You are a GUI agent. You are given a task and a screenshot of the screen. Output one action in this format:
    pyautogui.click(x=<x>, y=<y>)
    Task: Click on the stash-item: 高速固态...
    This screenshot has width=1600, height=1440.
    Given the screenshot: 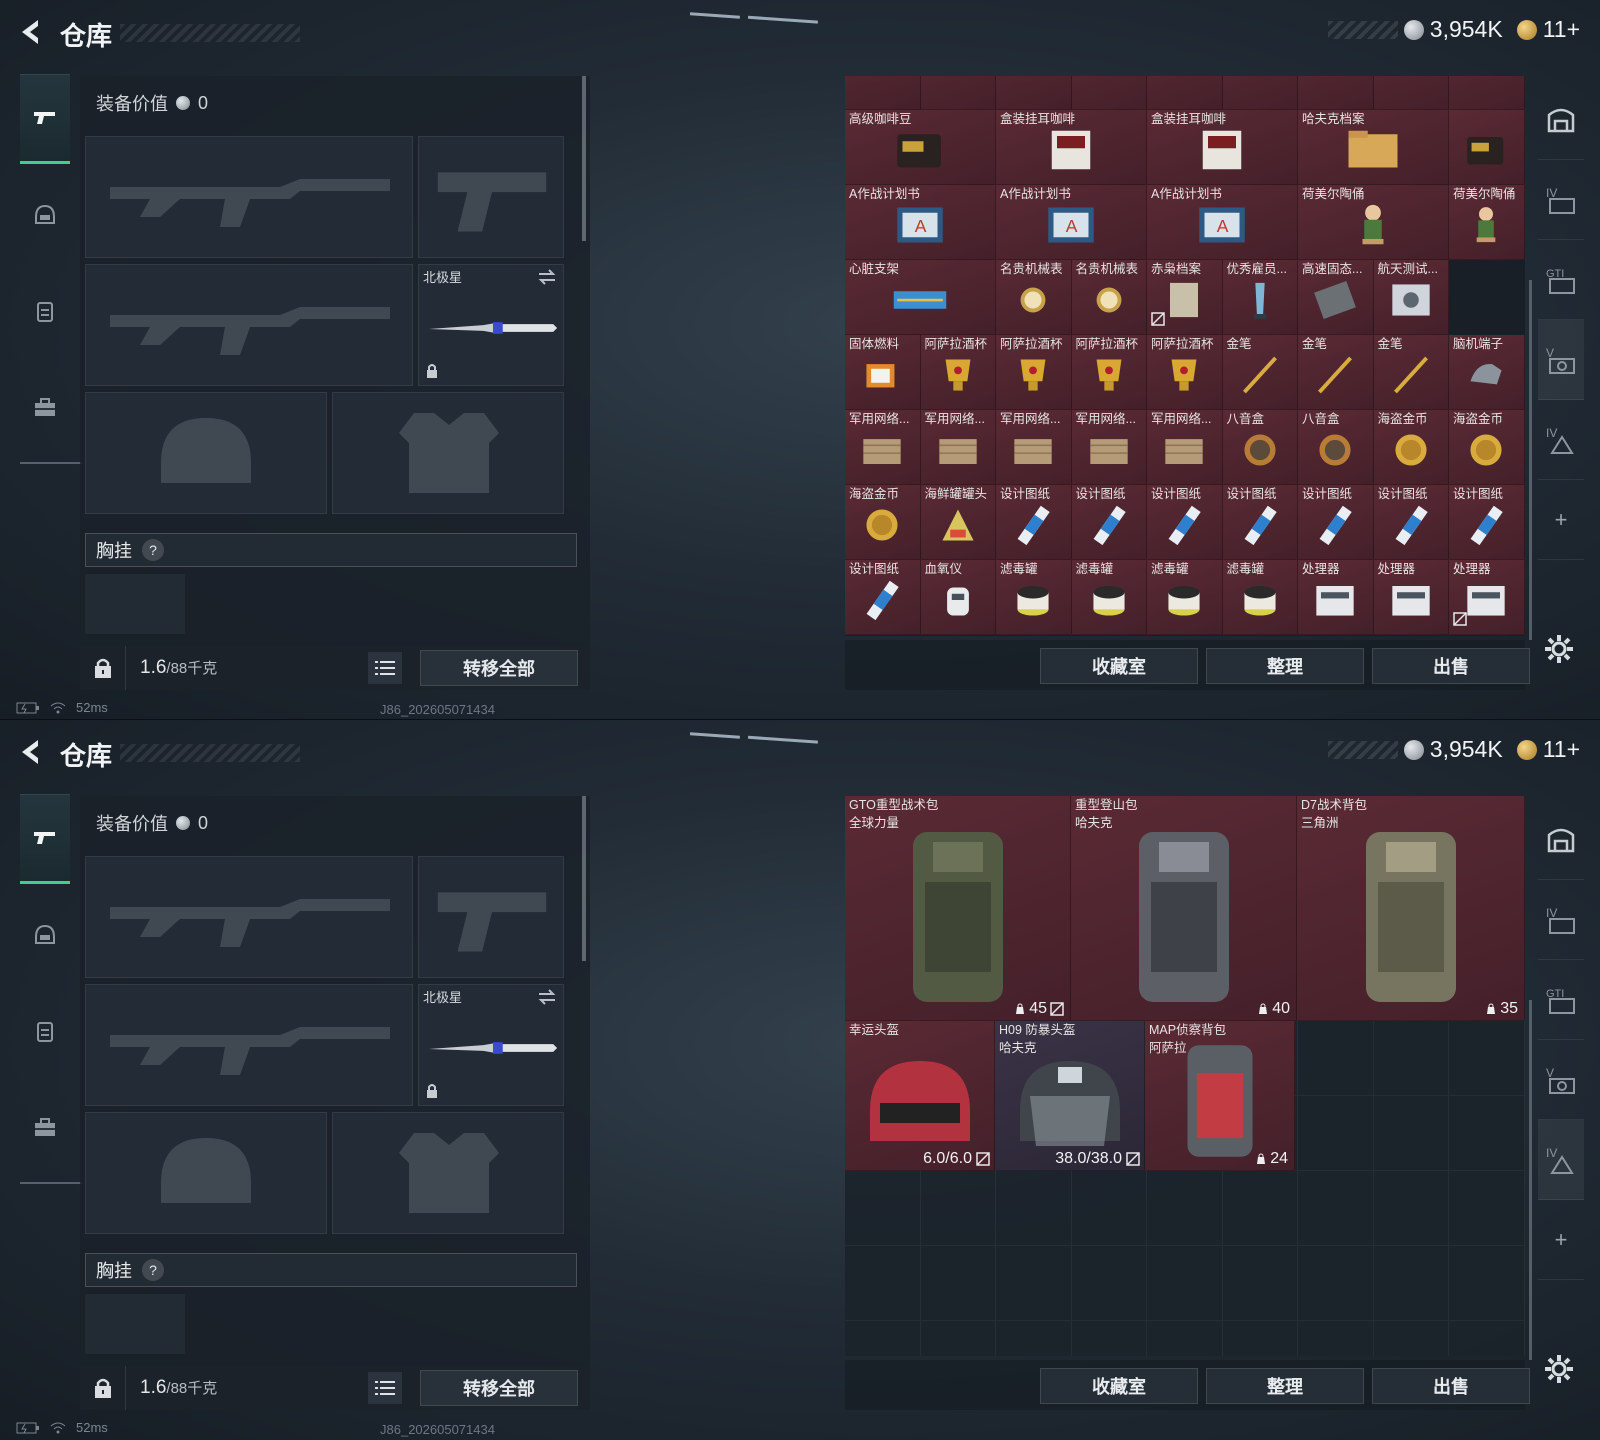 What is the action you would take?
    pyautogui.click(x=1336, y=297)
    